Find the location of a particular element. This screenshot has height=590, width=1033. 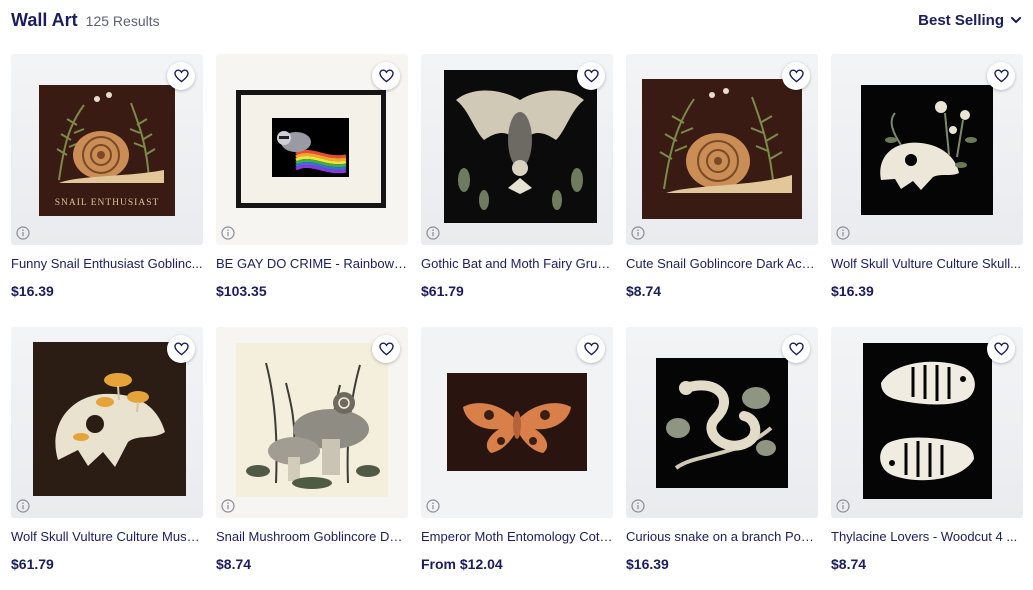

raccoon-artwork is located at coordinates (311, 149).